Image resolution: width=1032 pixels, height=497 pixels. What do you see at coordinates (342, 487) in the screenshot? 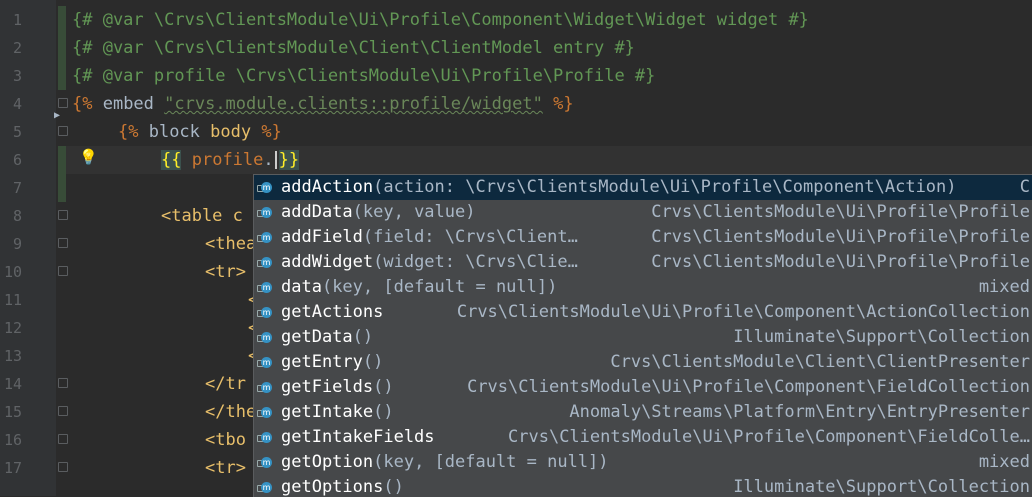
I see `completion-item-name: getOptions()` at bounding box center [342, 487].